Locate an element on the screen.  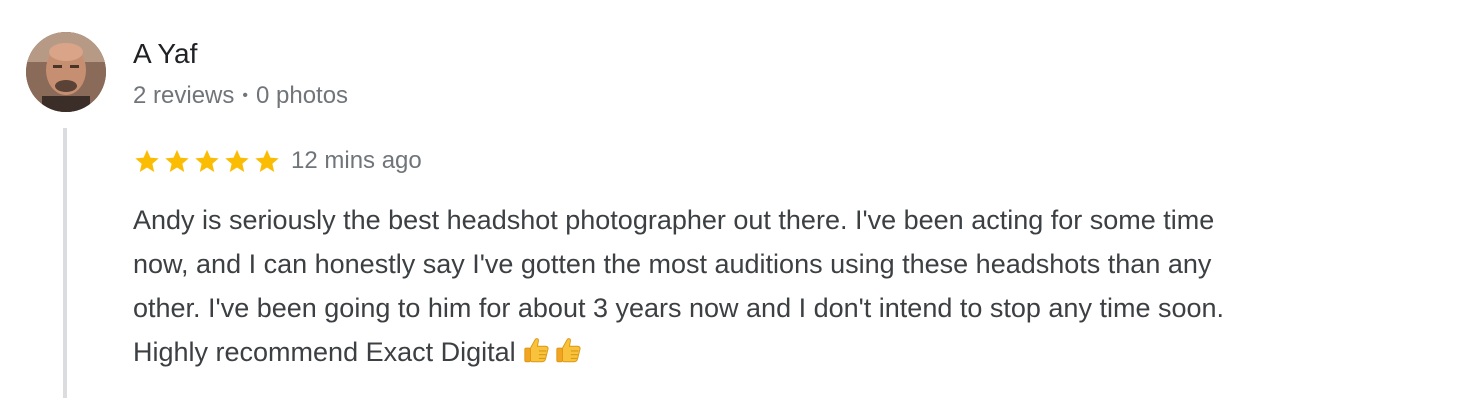
photos-count: 0 photos is located at coordinates (302, 95).